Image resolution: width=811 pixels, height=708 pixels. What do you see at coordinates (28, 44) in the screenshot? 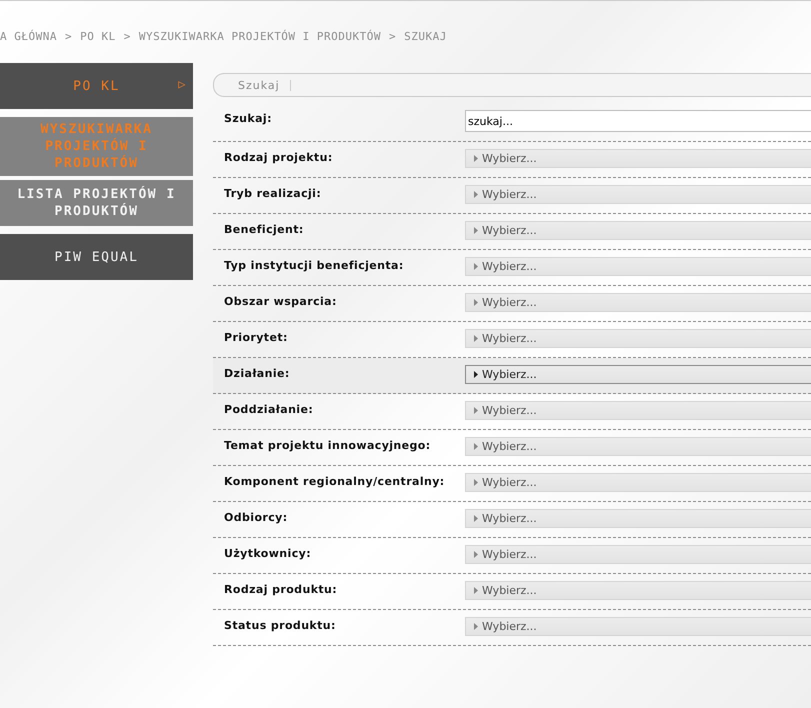
I see `breadcrumb-link: A GŁÓWNA` at bounding box center [28, 44].